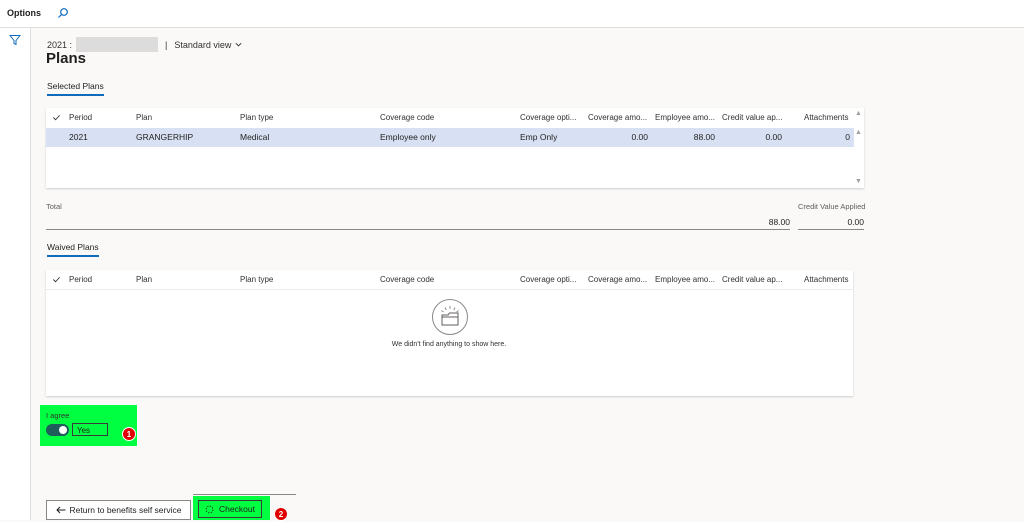  What do you see at coordinates (418, 222) in the screenshot?
I see `total-value: 88.00` at bounding box center [418, 222].